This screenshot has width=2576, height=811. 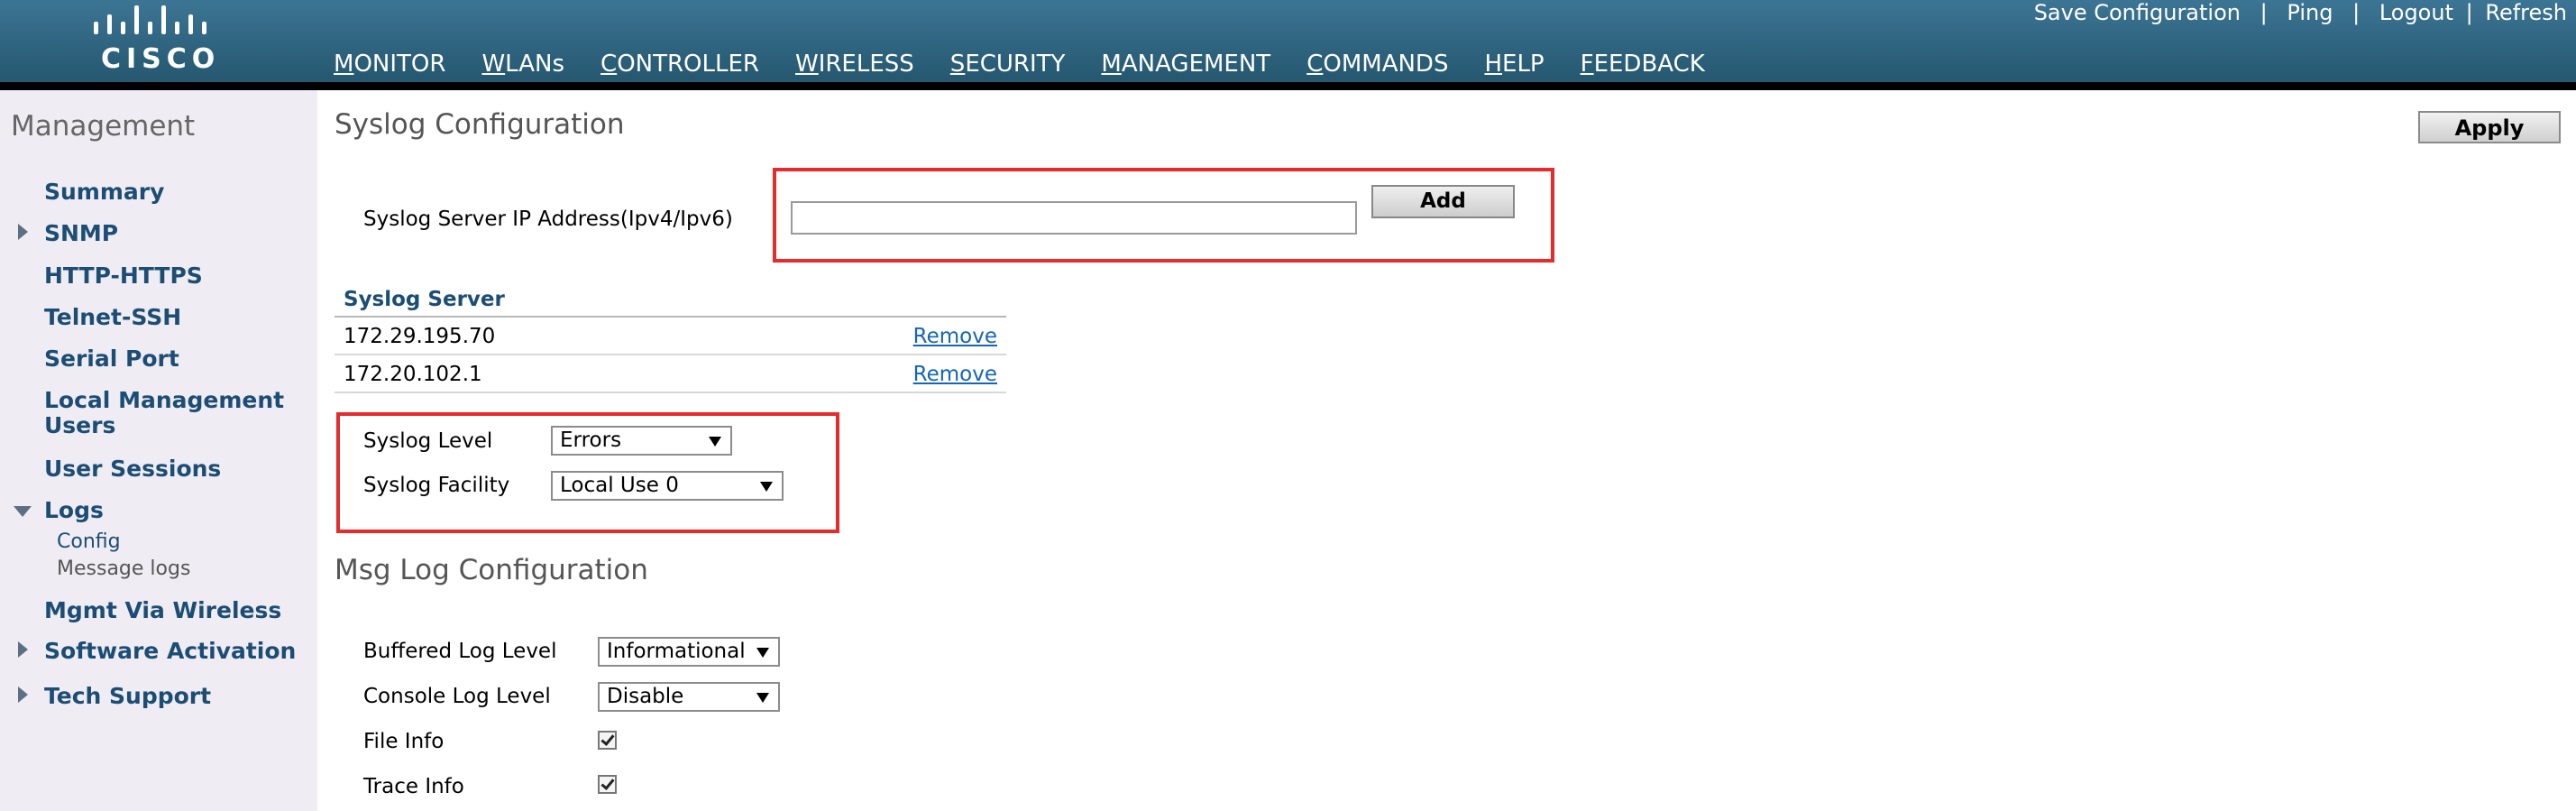 I want to click on logout-link: Logout, so click(x=2416, y=12).